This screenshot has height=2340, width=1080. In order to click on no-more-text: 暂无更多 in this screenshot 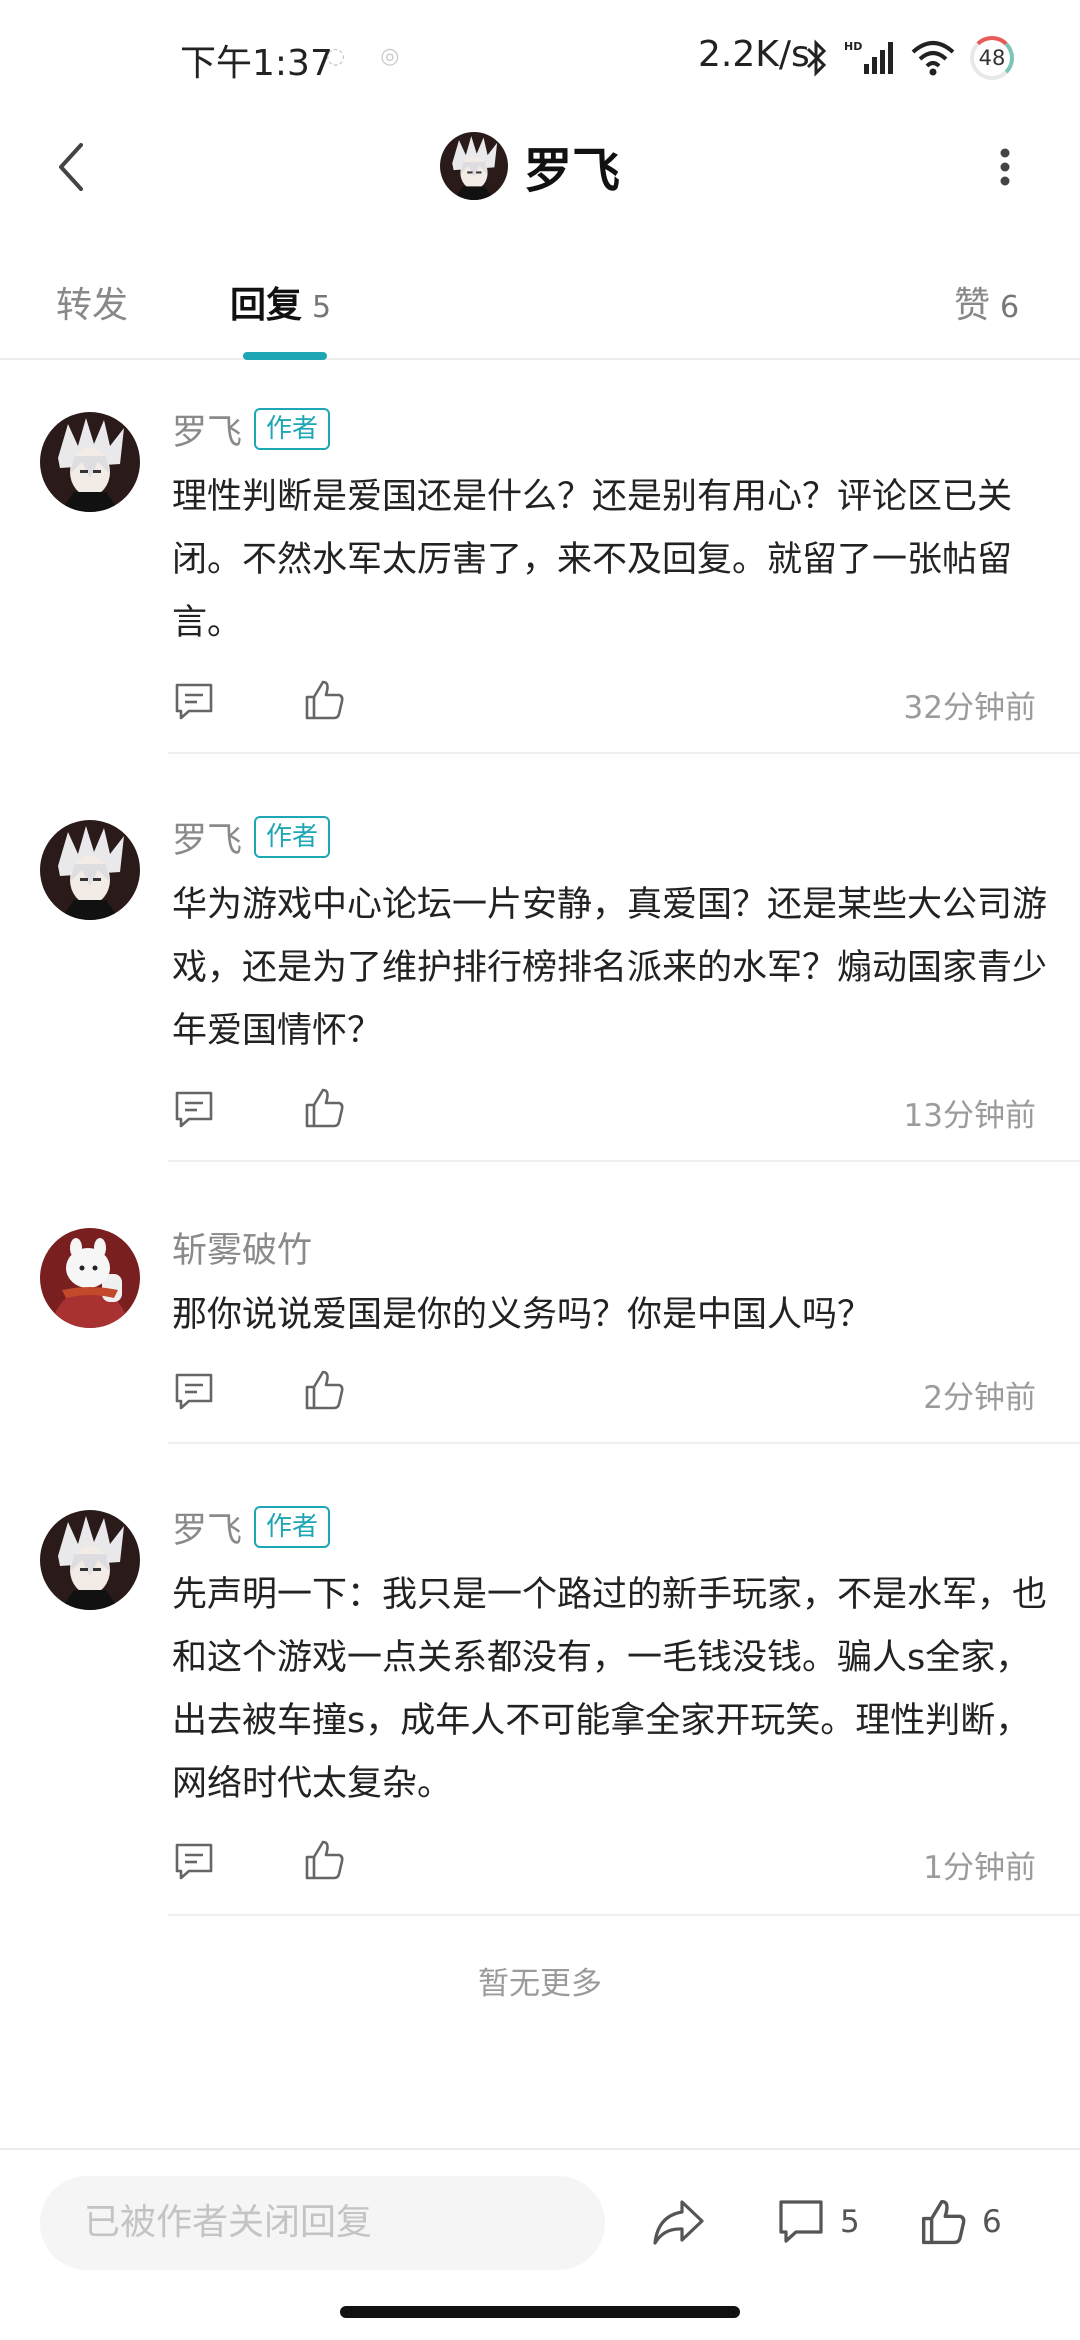, I will do `click(540, 1984)`.